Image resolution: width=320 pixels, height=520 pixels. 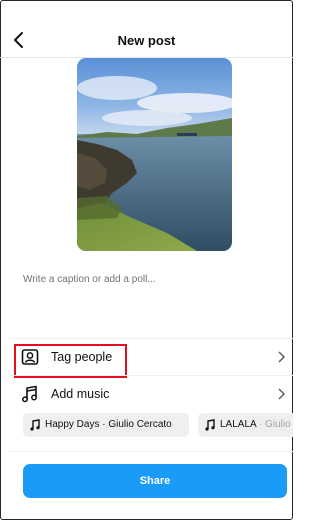 What do you see at coordinates (70, 361) in the screenshot?
I see `highlight-box` at bounding box center [70, 361].